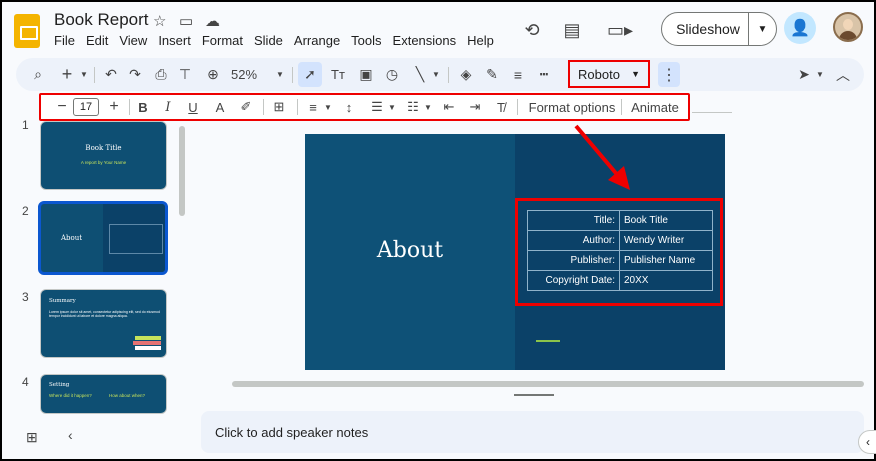 Image resolution: width=876 pixels, height=461 pixels. What do you see at coordinates (843, 74) in the screenshot?
I see `collapse-toolbar-icon: ︿` at bounding box center [843, 74].